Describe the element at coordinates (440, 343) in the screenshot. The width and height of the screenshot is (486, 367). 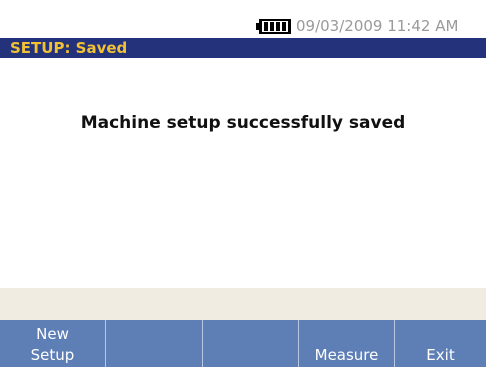
I see `softkey-exit: Exit` at that location.